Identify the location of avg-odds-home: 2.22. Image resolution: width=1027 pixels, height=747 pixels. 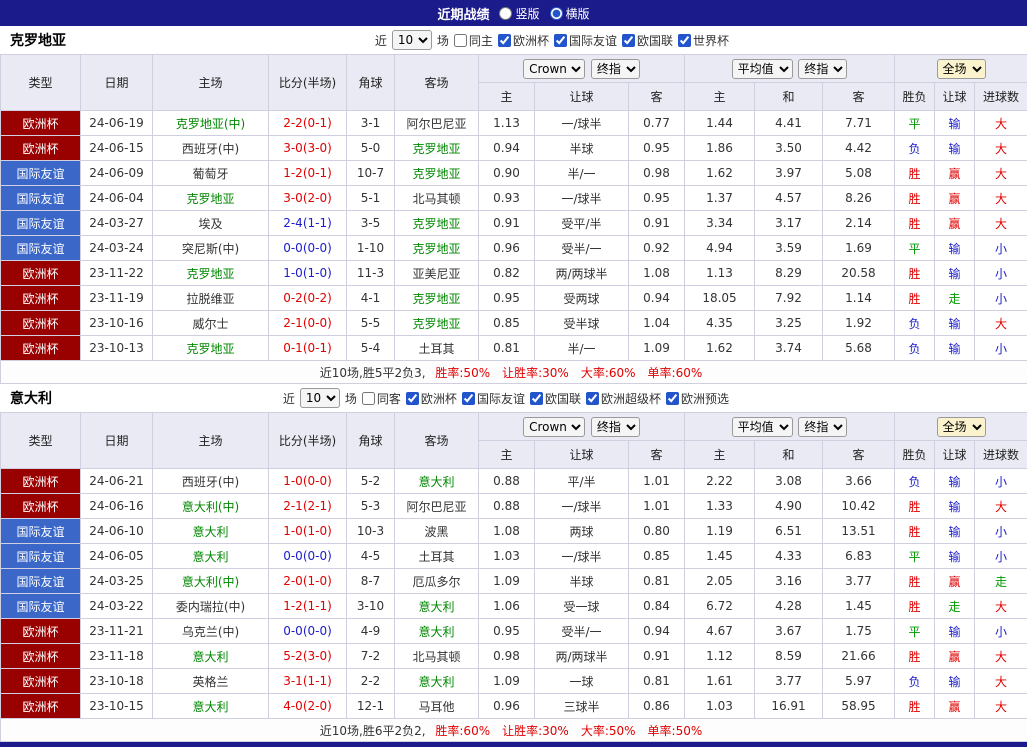
(720, 481).